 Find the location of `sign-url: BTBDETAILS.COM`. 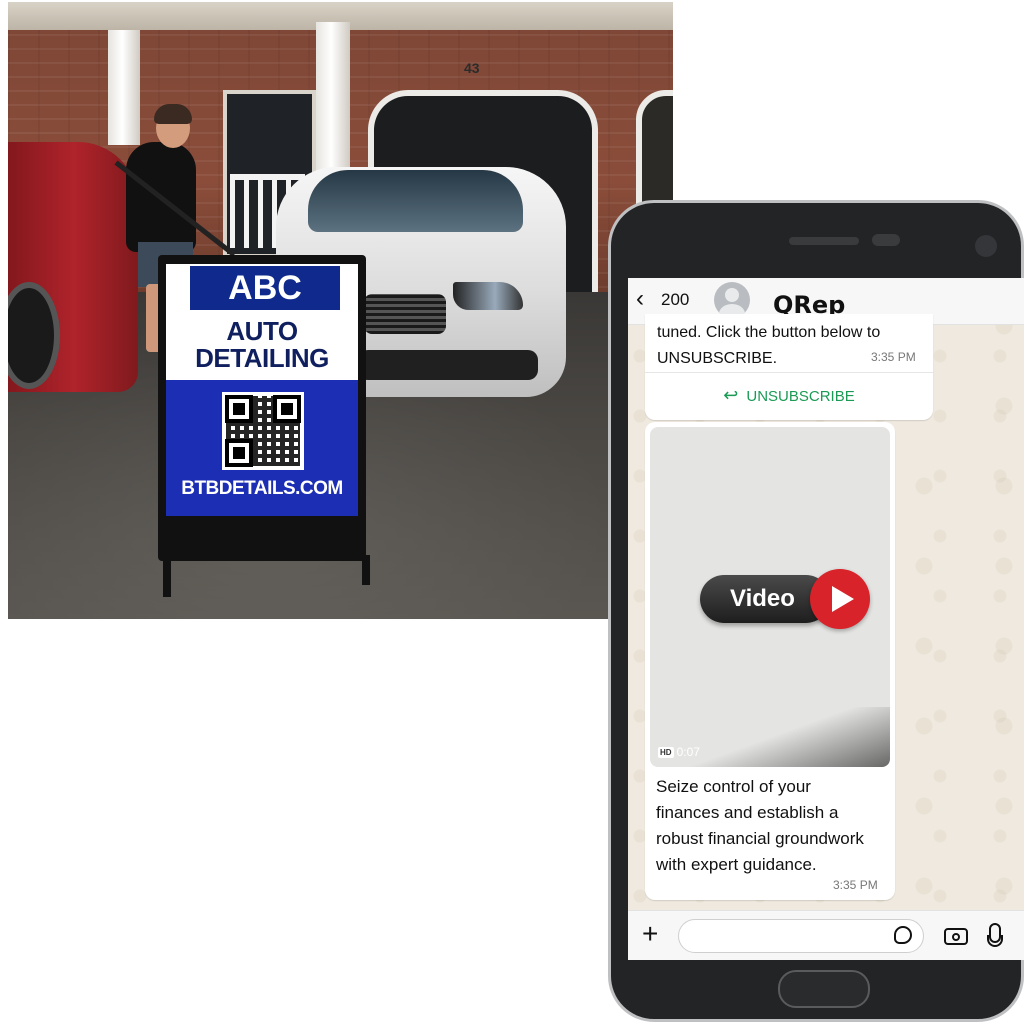

sign-url: BTBDETAILS.COM is located at coordinates (262, 488).